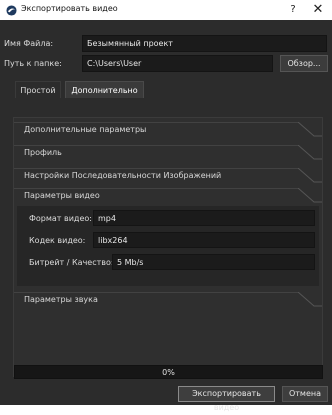 The width and height of the screenshot is (332, 415). Describe the element at coordinates (62, 195) in the screenshot. I see `section-video-params-label: Параметры видео` at that location.